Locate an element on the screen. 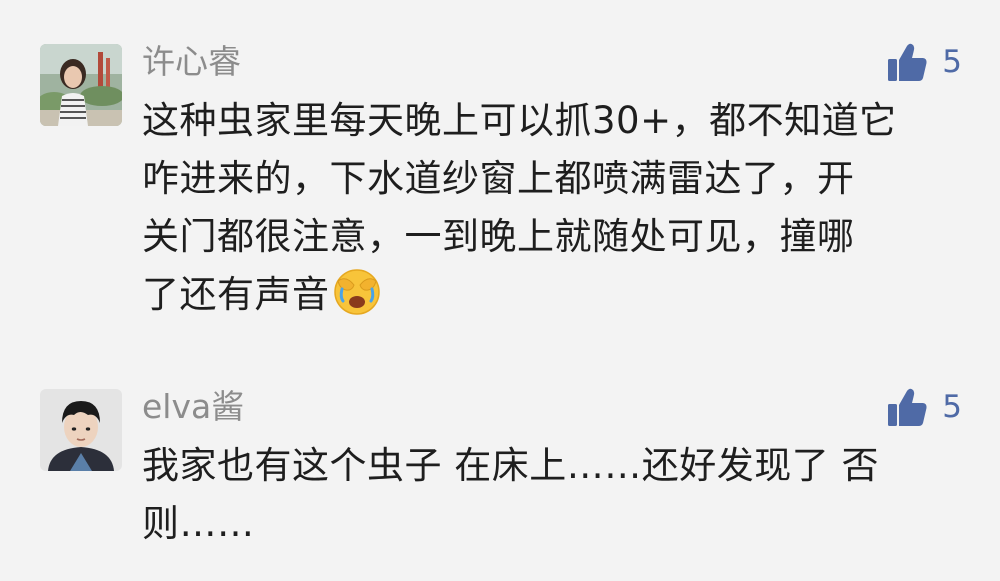 The height and width of the screenshot is (581, 1000). user-avatar-girl-outdoor-icon is located at coordinates (81, 85).